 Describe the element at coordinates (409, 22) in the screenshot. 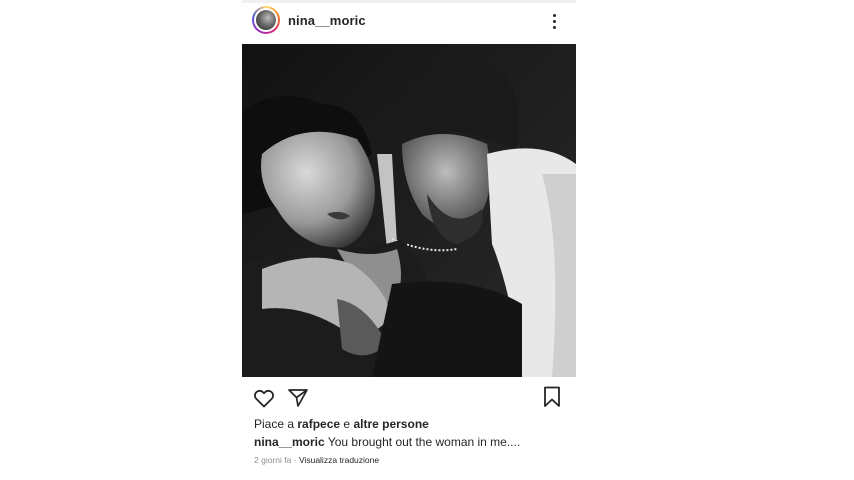

I see `post-header: nina__moric` at that location.